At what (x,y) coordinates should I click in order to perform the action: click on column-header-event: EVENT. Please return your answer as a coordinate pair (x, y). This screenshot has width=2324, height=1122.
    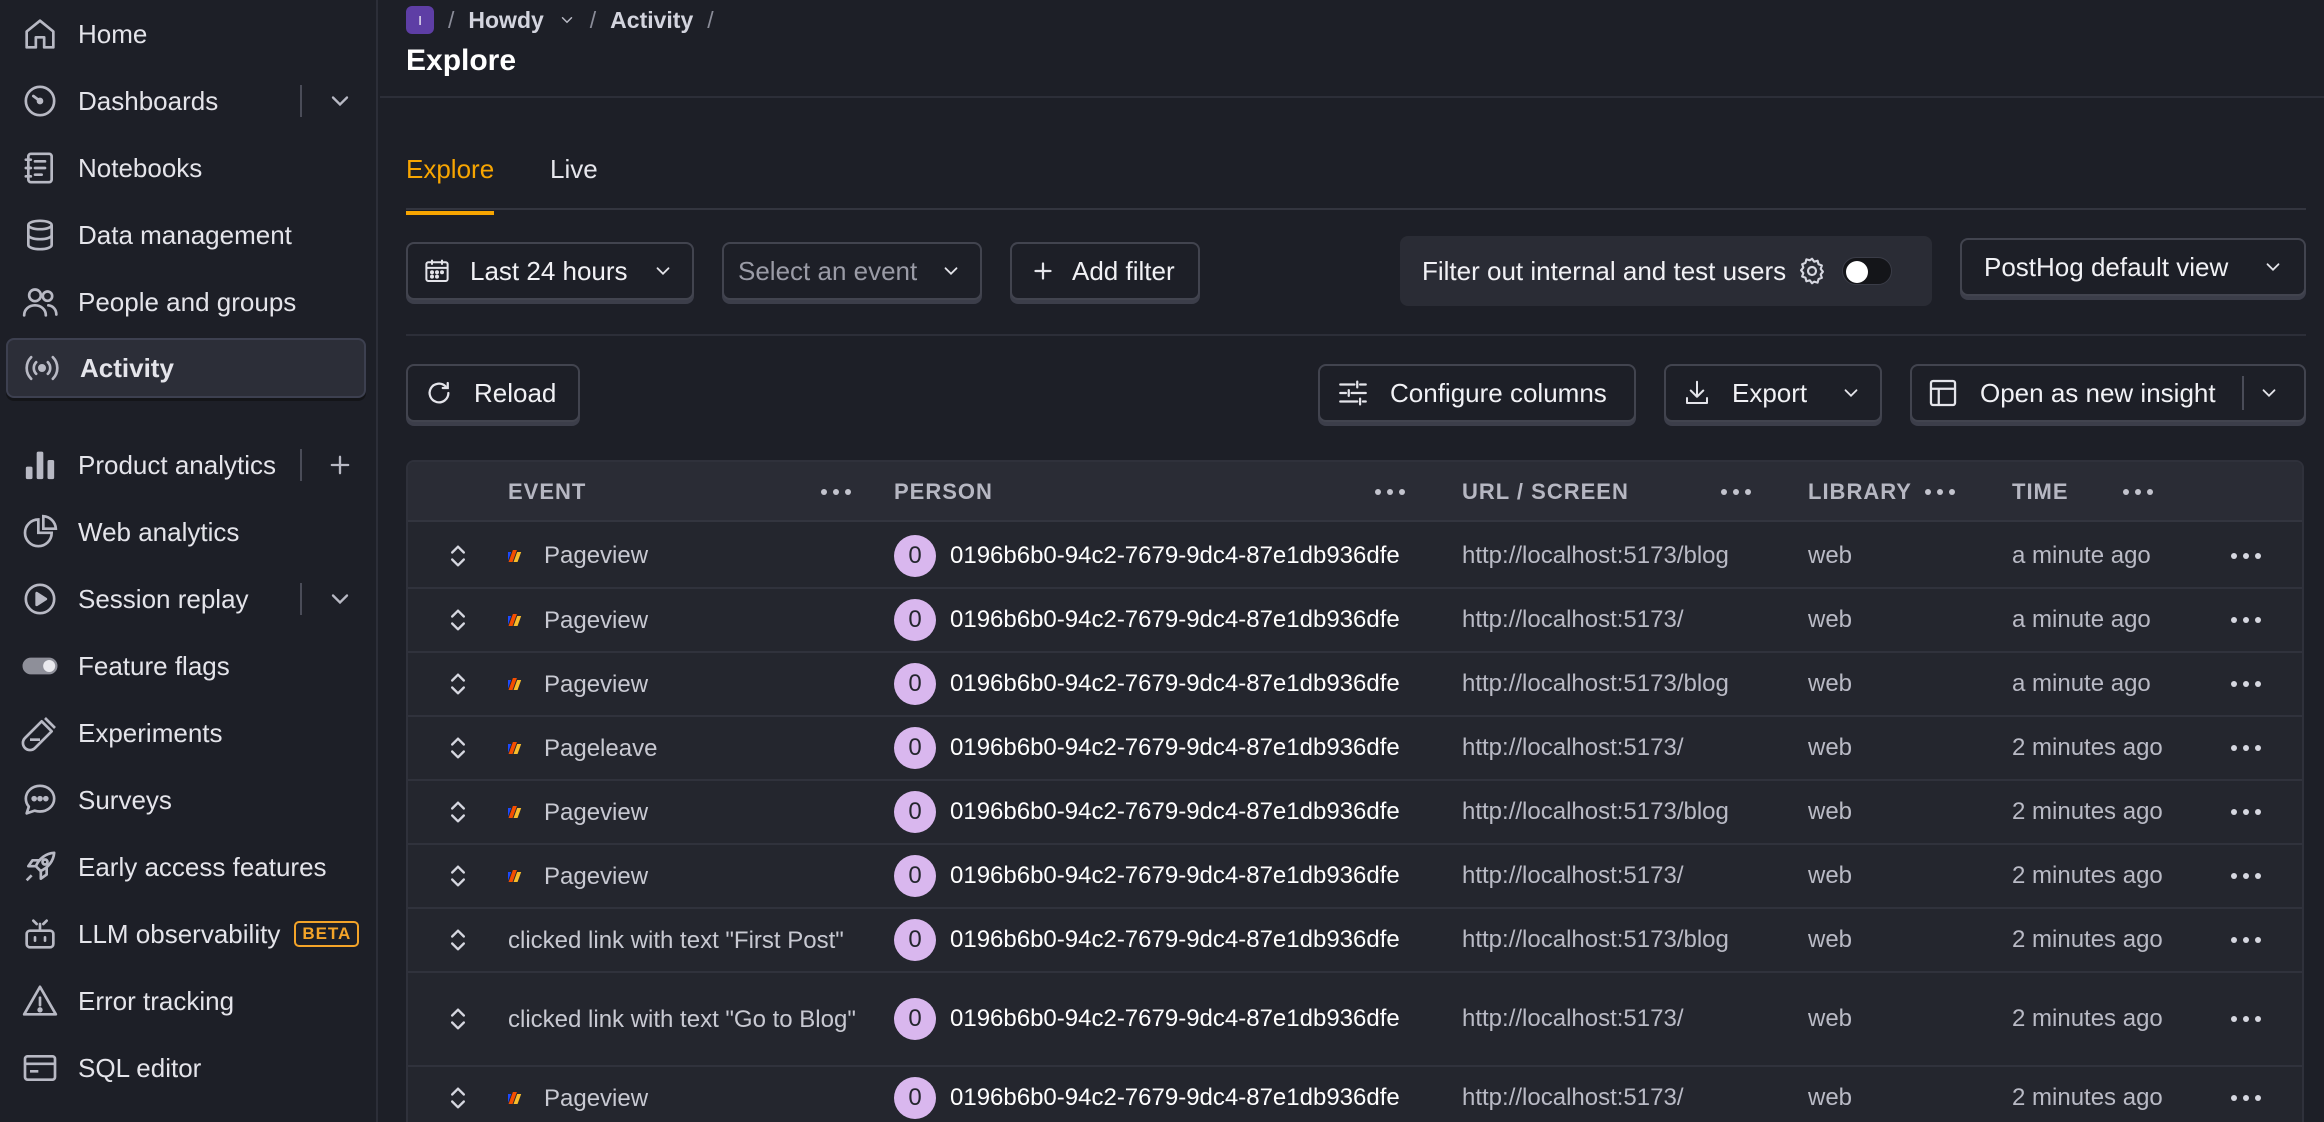
    Looking at the image, I should click on (547, 492).